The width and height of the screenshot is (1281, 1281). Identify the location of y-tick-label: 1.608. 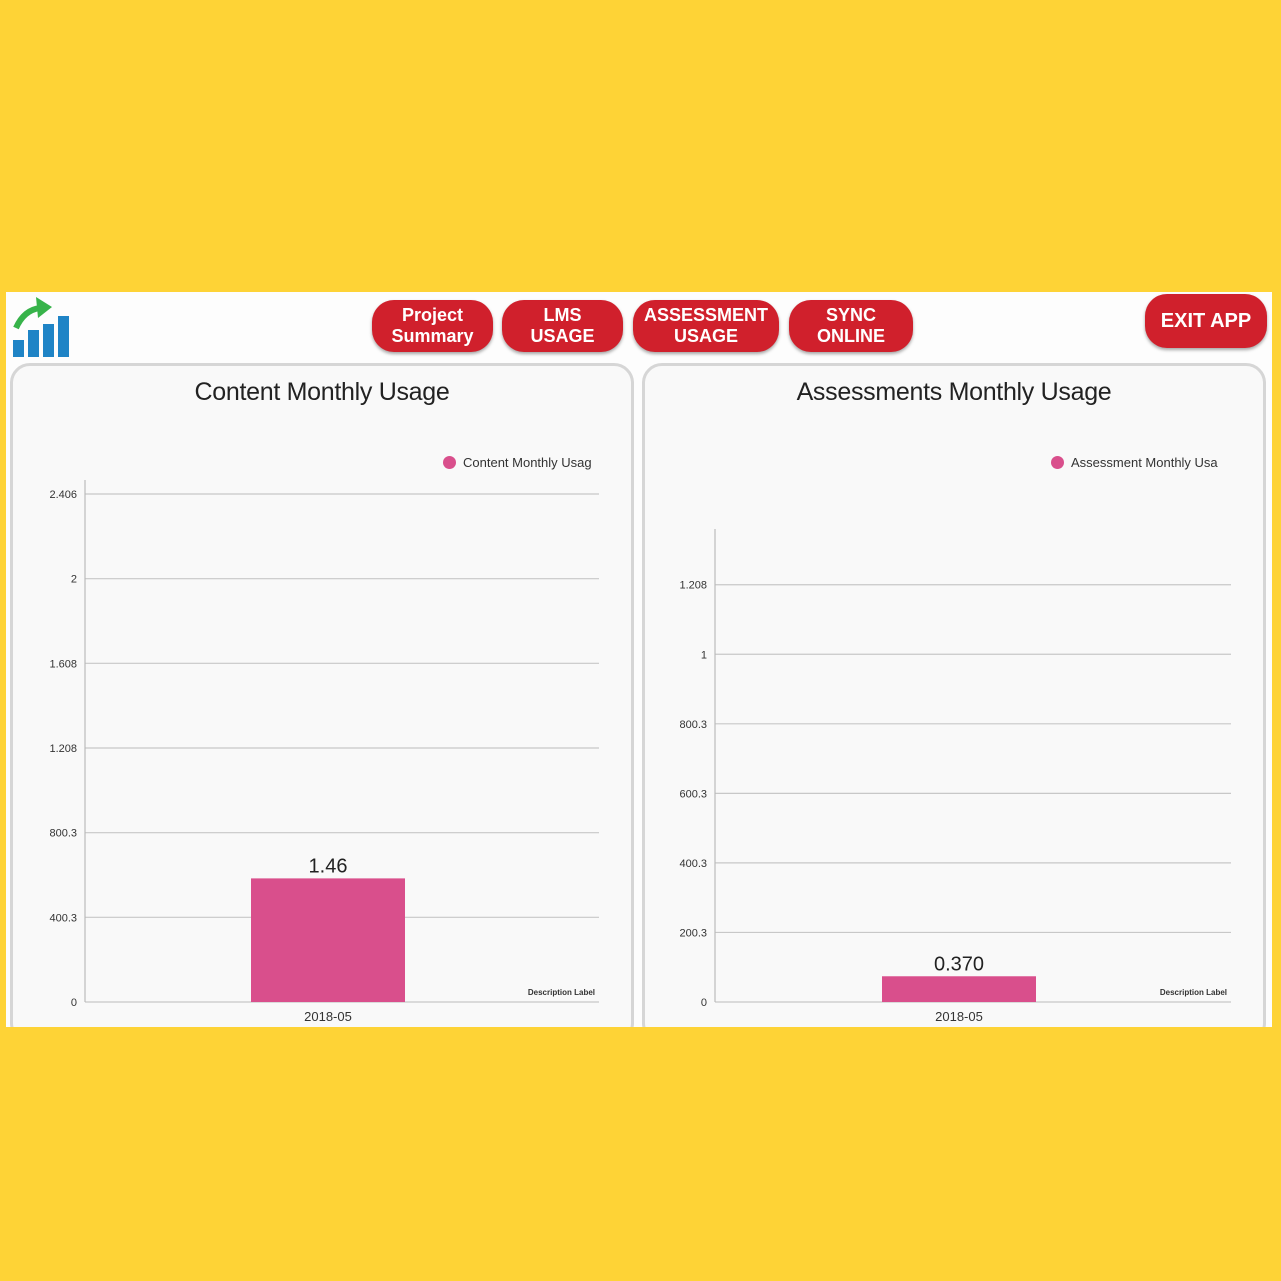
(63, 664).